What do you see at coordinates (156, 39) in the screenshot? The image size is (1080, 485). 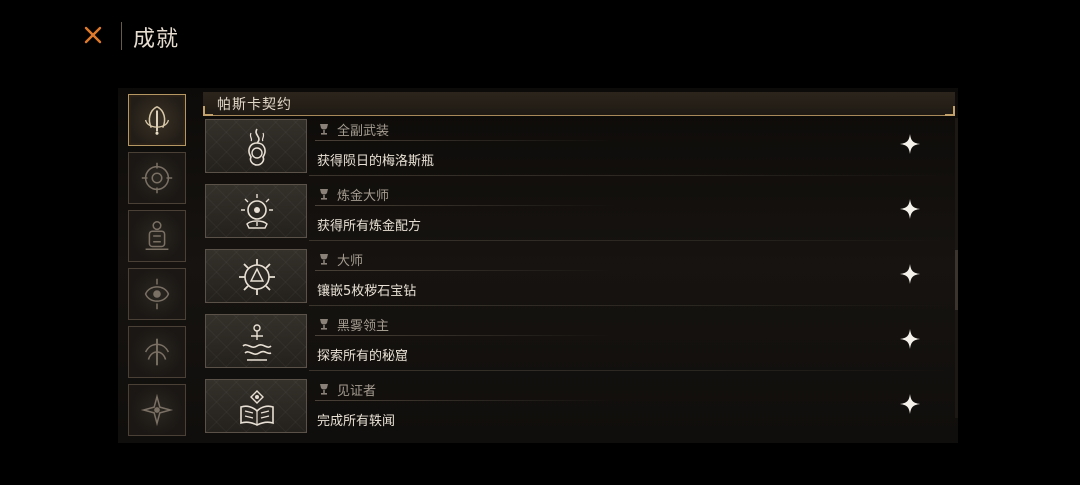 I see `page-title: 成就` at bounding box center [156, 39].